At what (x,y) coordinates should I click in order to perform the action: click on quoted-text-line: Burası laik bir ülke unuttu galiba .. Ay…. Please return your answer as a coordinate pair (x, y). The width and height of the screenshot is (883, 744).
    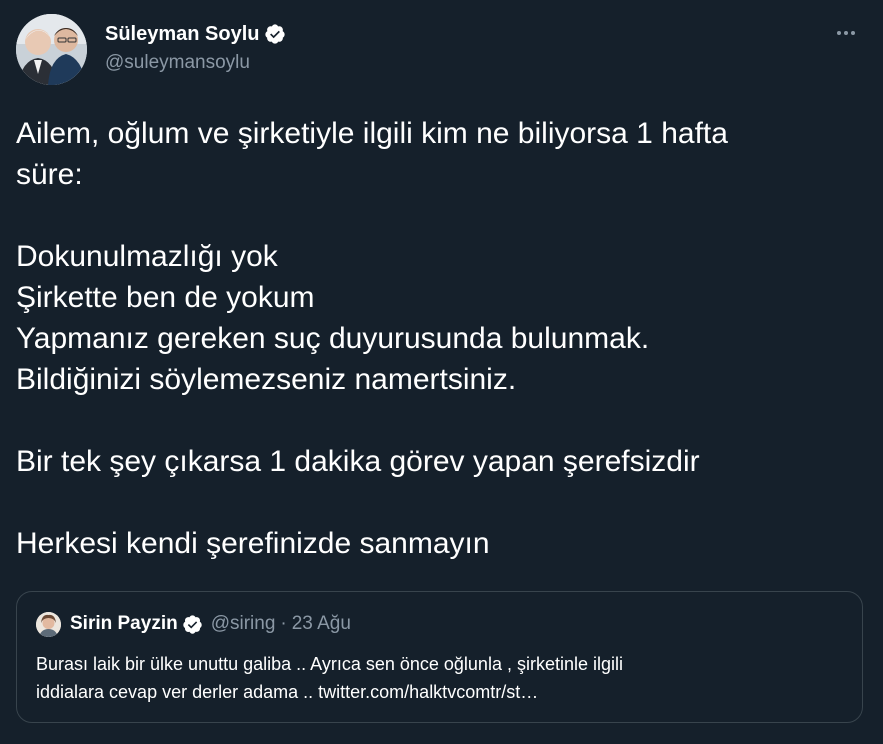
    Looking at the image, I should click on (329, 664).